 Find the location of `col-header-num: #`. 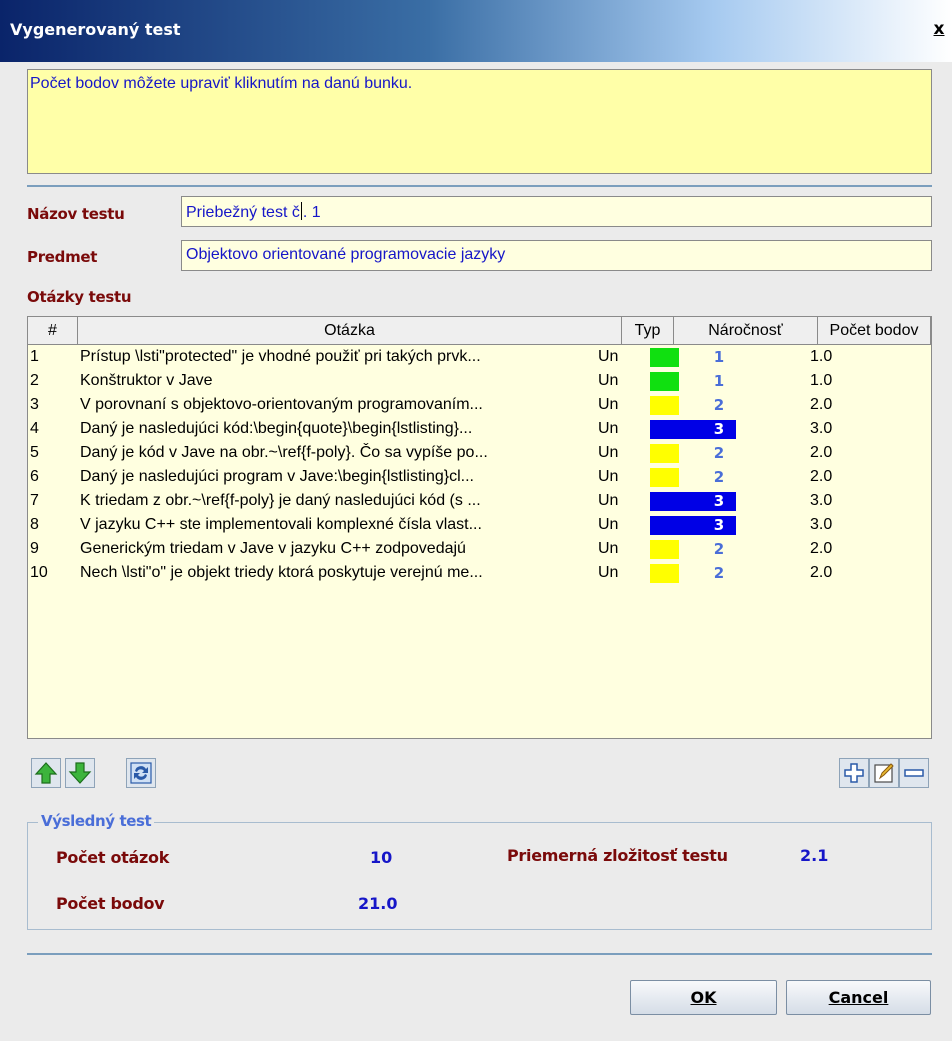

col-header-num: # is located at coordinates (53, 330).